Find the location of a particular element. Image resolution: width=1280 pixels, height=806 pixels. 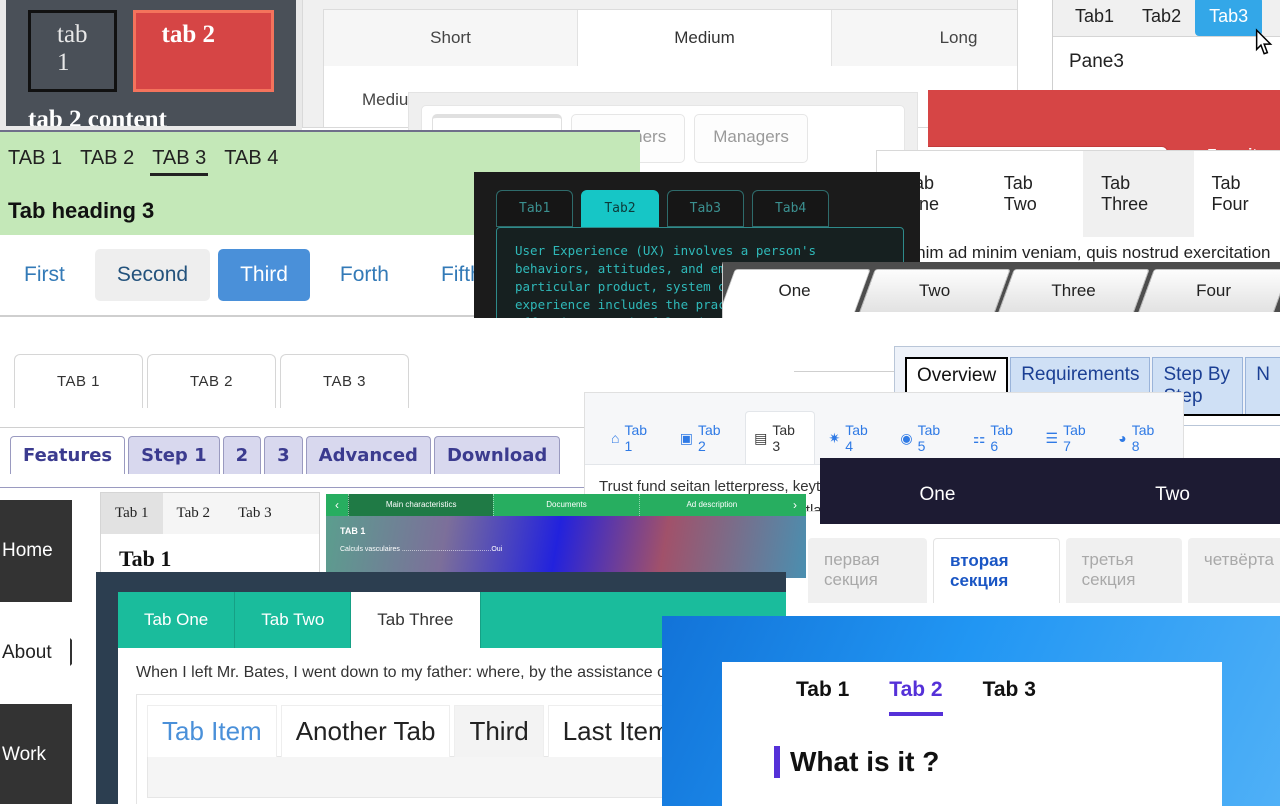

tab-blue-2: Tab 2 is located at coordinates (916, 697).